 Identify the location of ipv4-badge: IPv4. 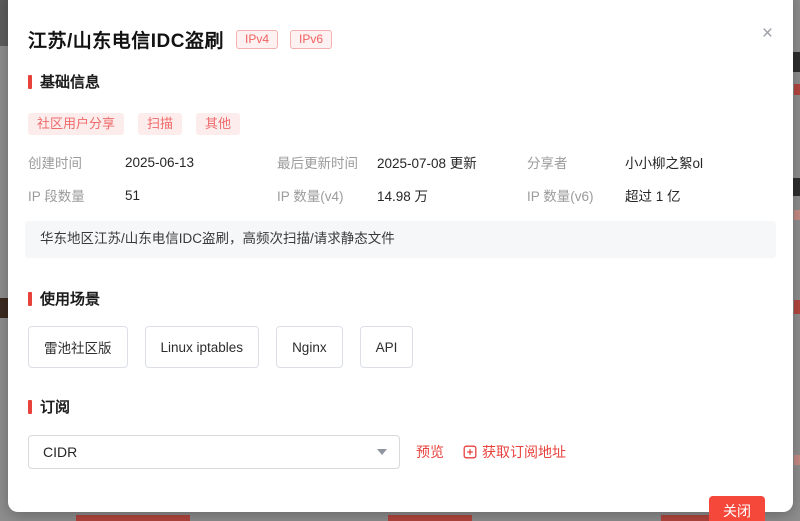
(257, 39).